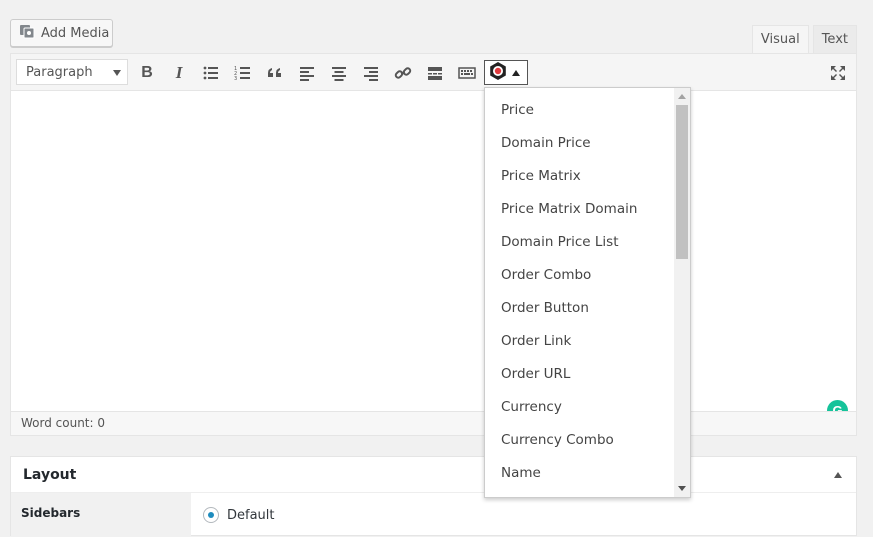 The width and height of the screenshot is (873, 537). I want to click on editor-tabs: Visual Text, so click(804, 39).